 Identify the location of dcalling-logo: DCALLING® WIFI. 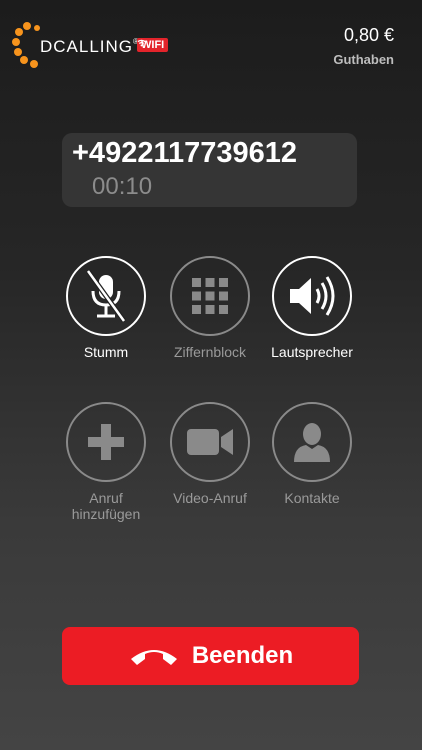
(102, 47).